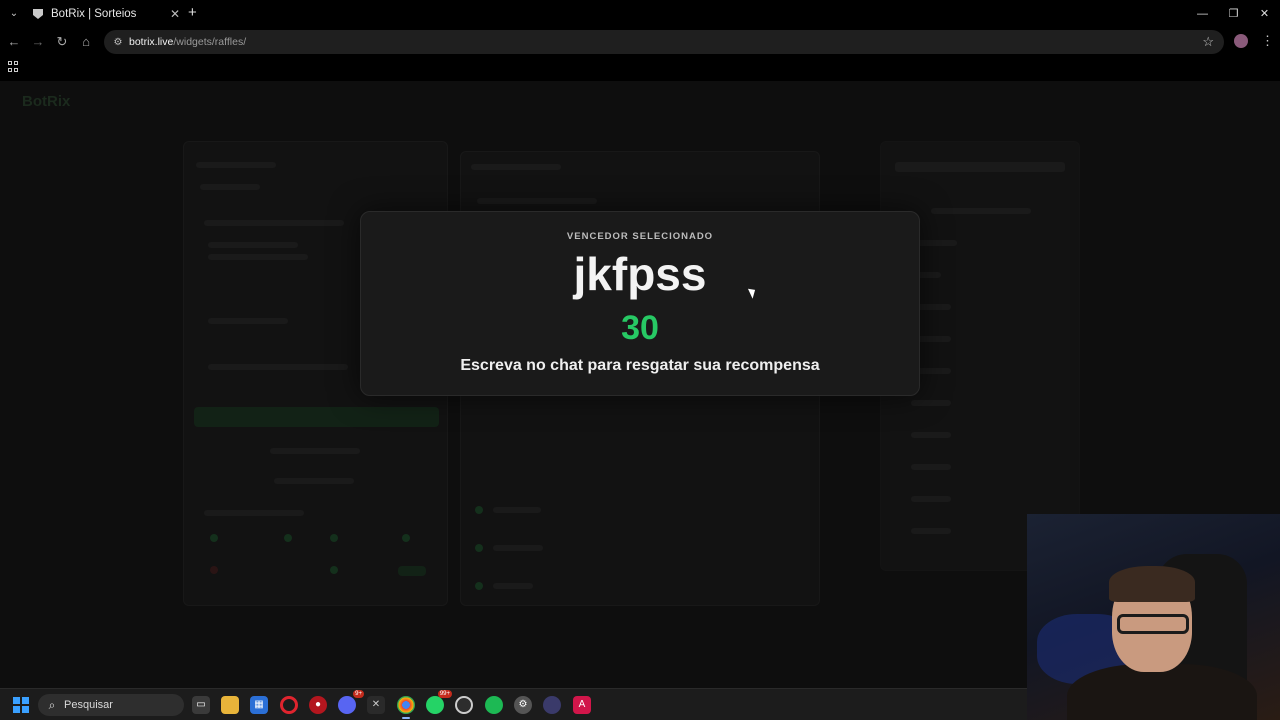  Describe the element at coordinates (230, 705) in the screenshot. I see `folder-icon` at that location.